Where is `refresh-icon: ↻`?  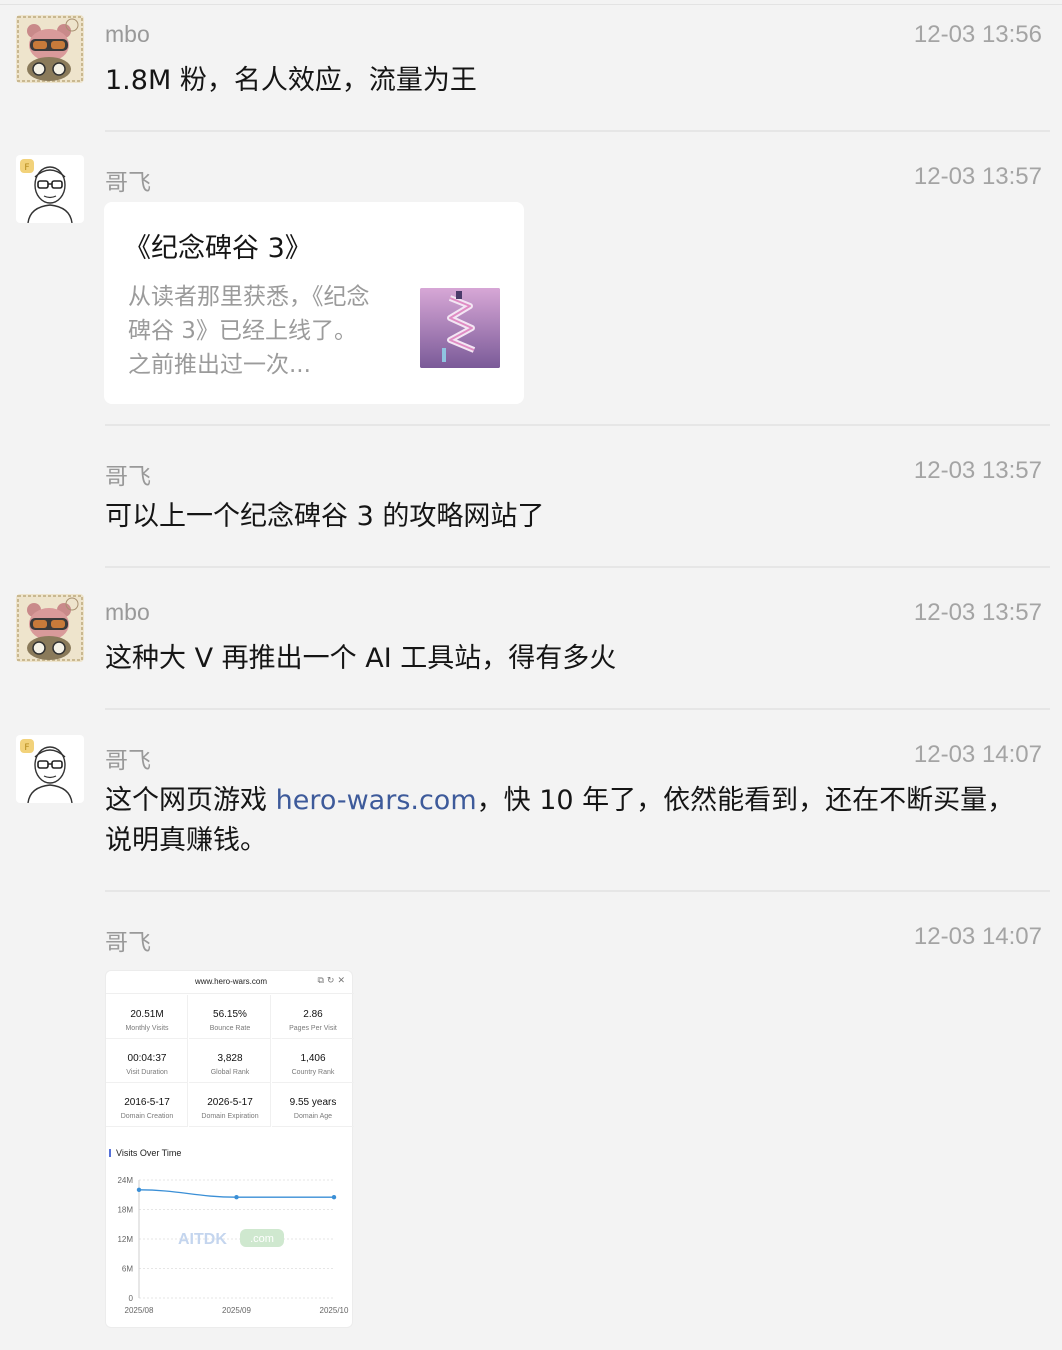
refresh-icon: ↻ is located at coordinates (332, 980).